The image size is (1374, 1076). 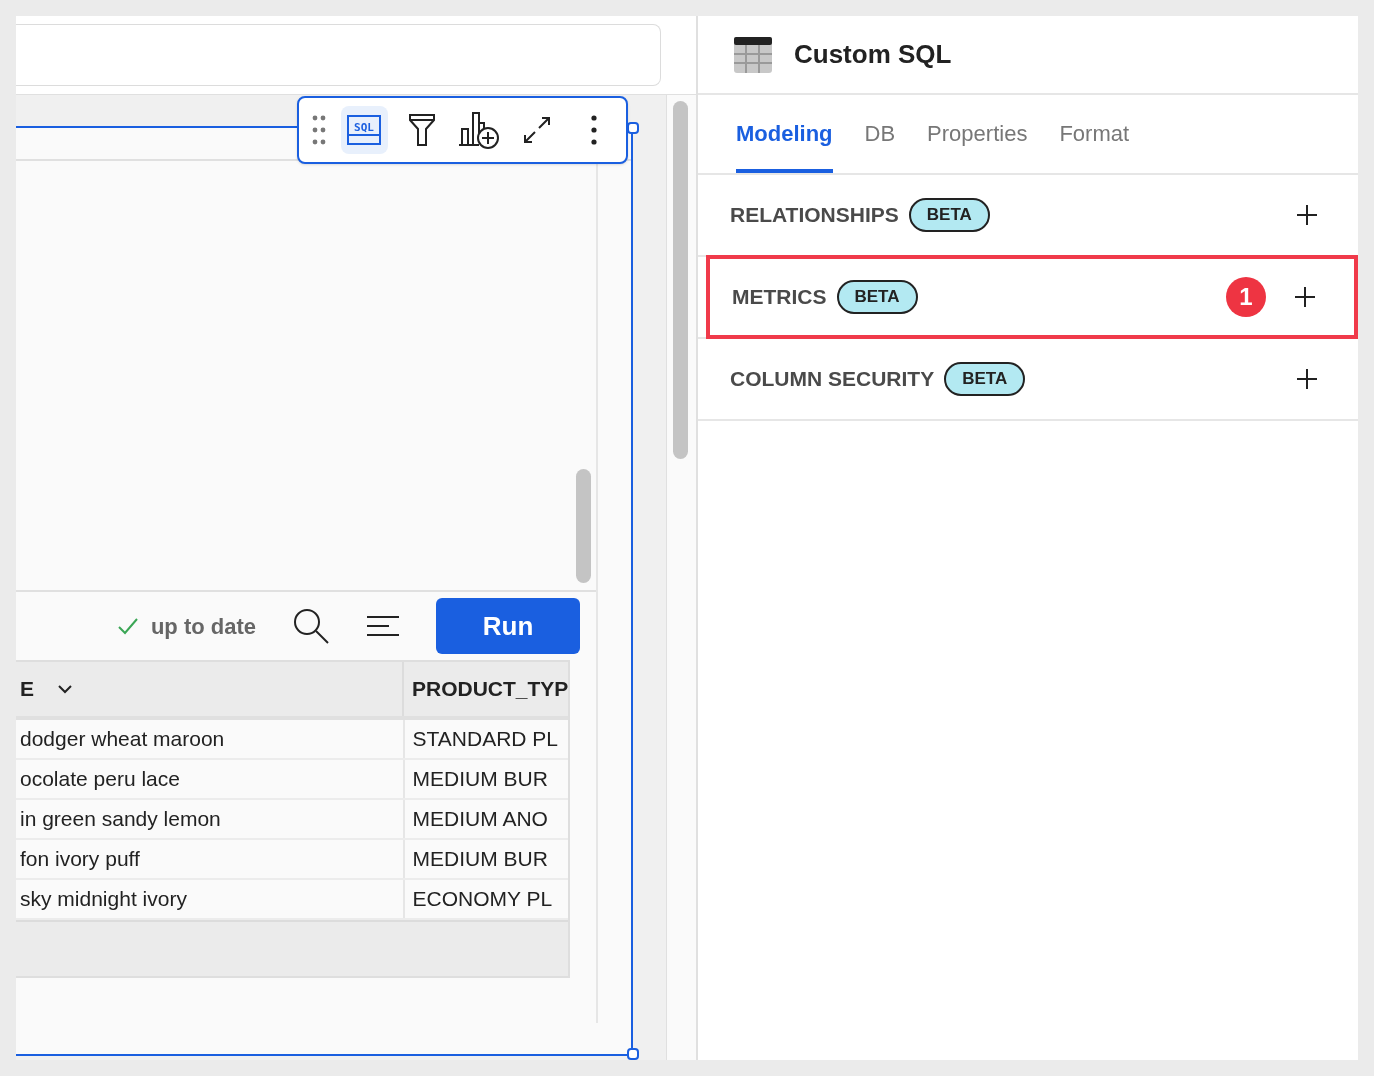 I want to click on tab: DB, so click(x=880, y=143).